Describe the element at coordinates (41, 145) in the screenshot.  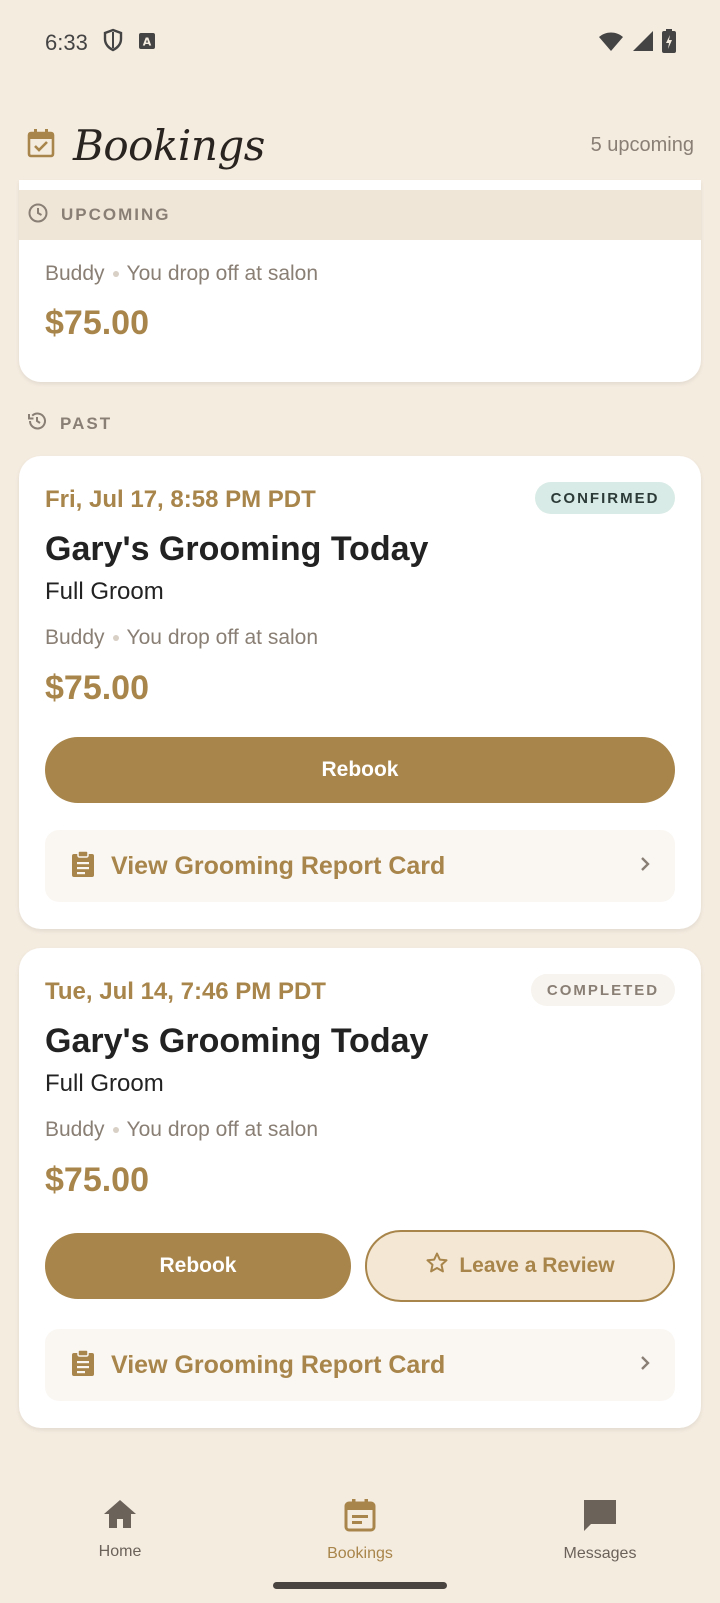
I see `calendar-check-icon` at that location.